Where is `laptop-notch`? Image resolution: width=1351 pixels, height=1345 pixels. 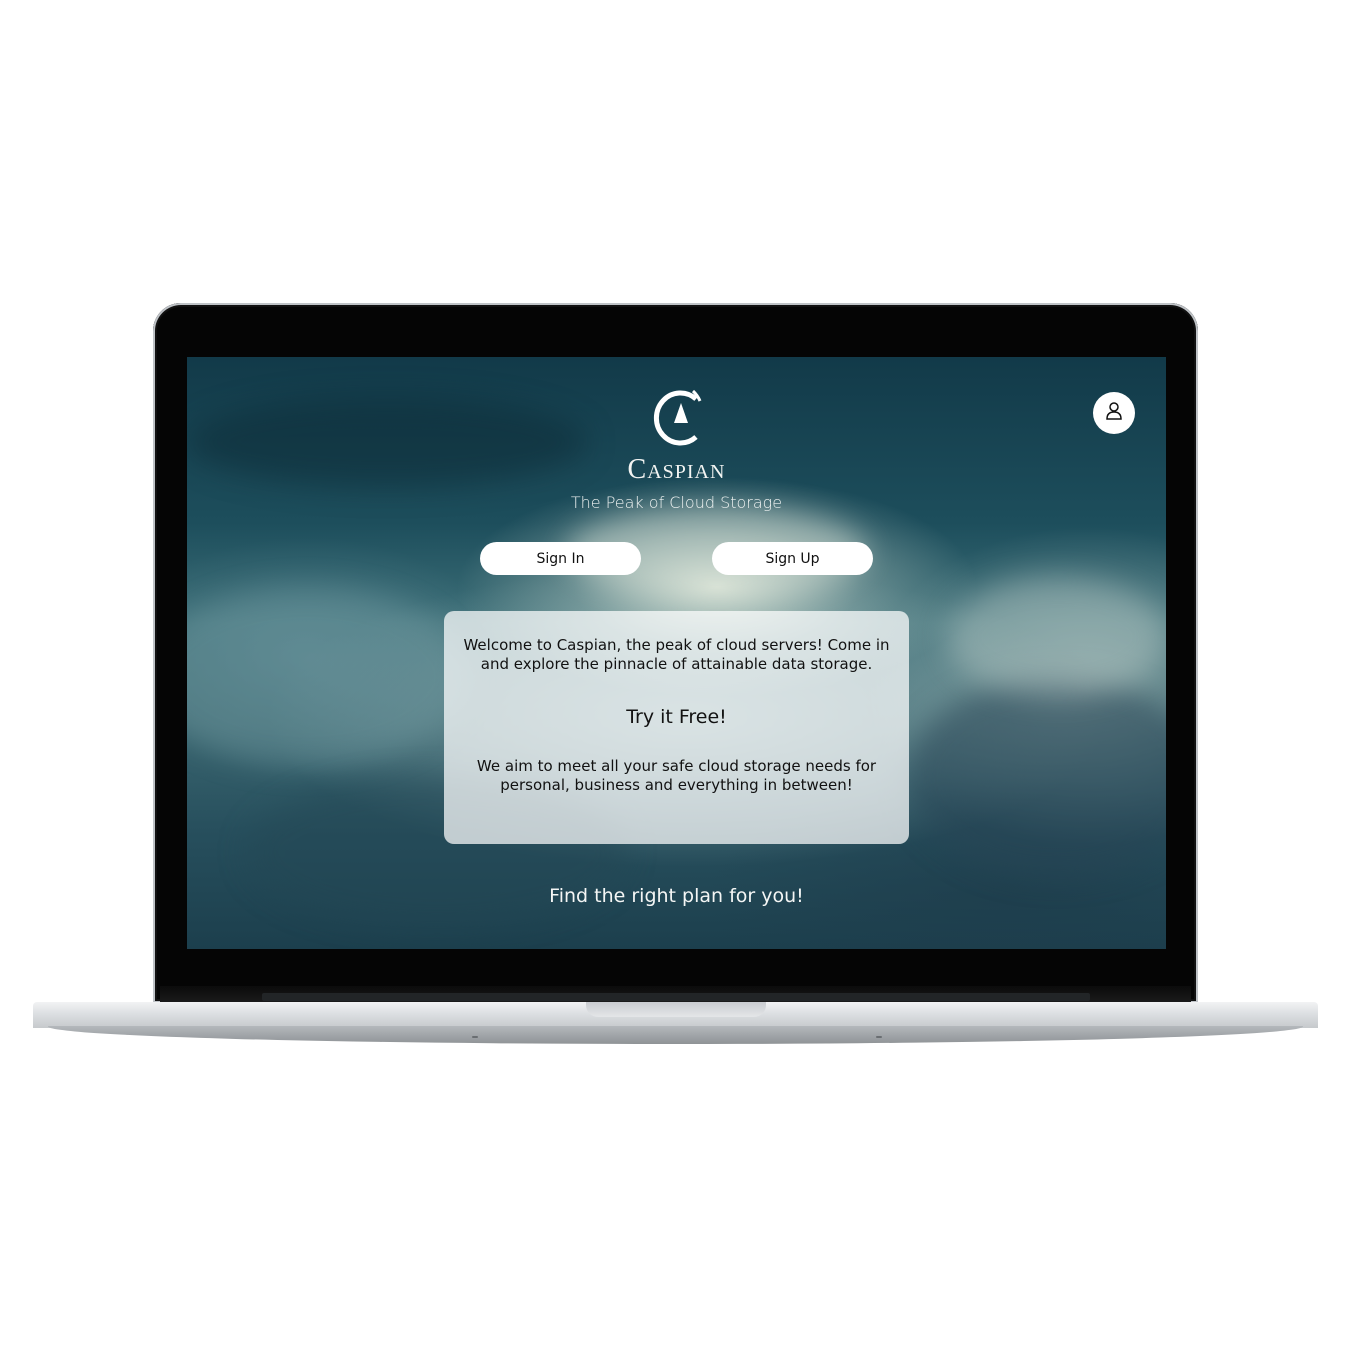
laptop-notch is located at coordinates (676, 1009).